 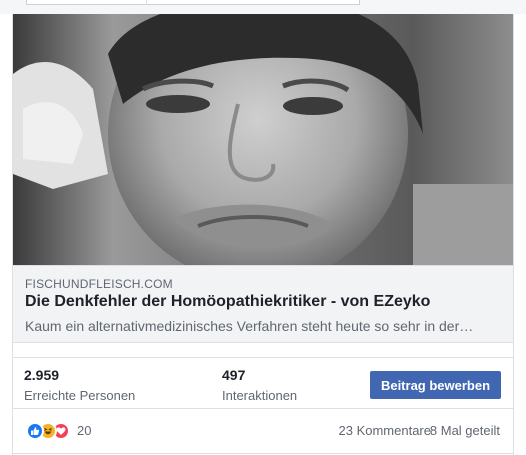 I want to click on reach-label: Erreichte Personen, so click(x=80, y=395).